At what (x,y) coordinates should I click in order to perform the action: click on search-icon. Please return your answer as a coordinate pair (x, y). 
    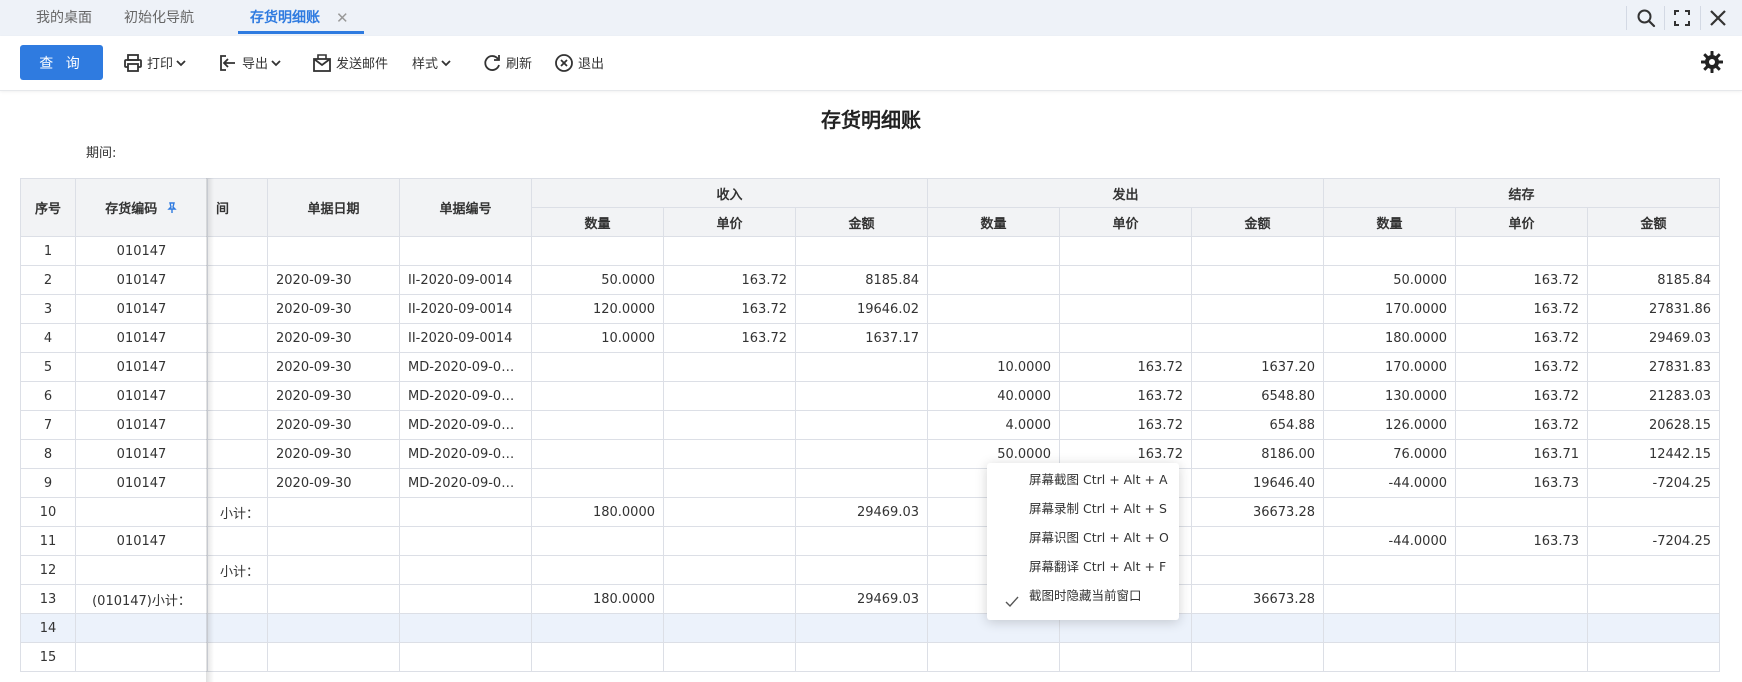
    Looking at the image, I should click on (1646, 18).